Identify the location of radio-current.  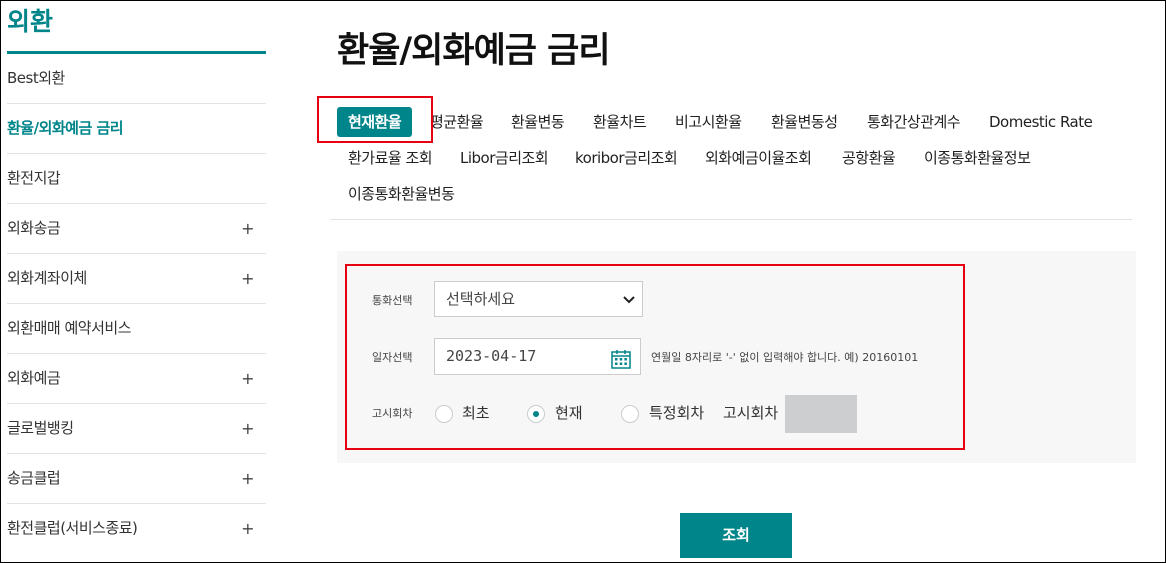
(536, 414).